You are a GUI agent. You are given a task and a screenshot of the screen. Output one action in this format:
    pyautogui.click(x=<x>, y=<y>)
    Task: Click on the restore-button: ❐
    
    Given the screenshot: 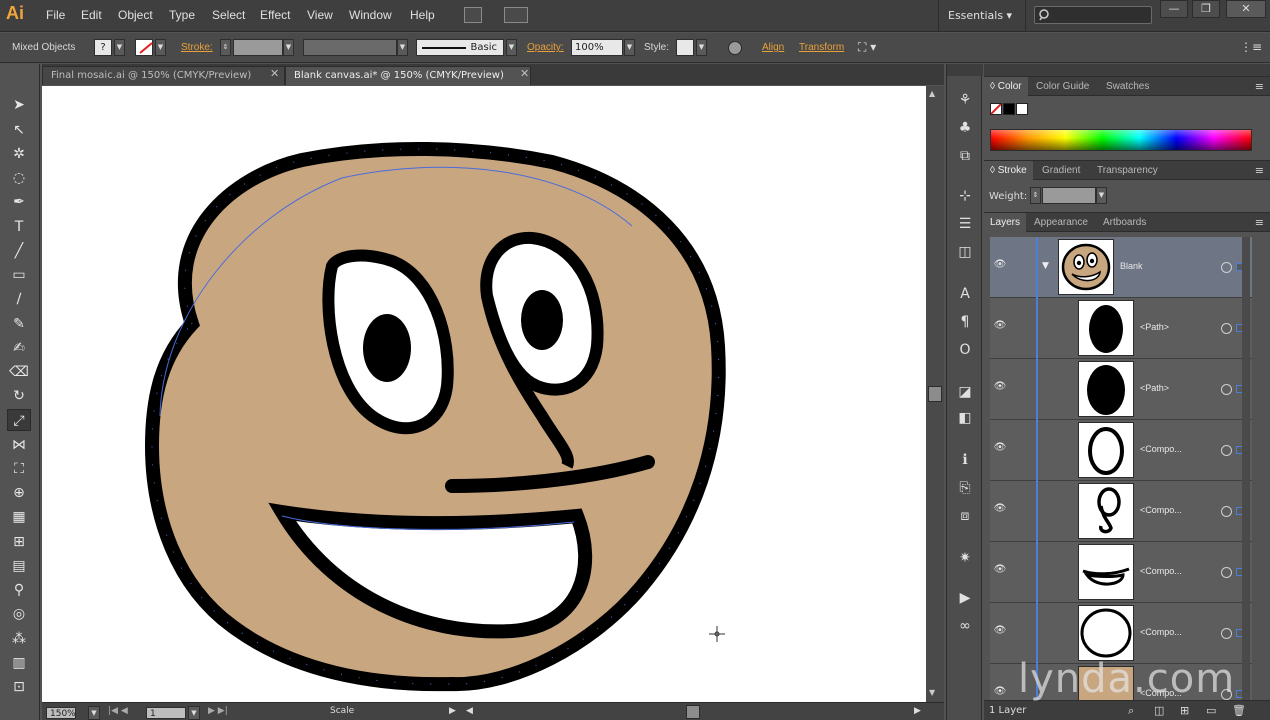 What is the action you would take?
    pyautogui.click(x=1206, y=9)
    